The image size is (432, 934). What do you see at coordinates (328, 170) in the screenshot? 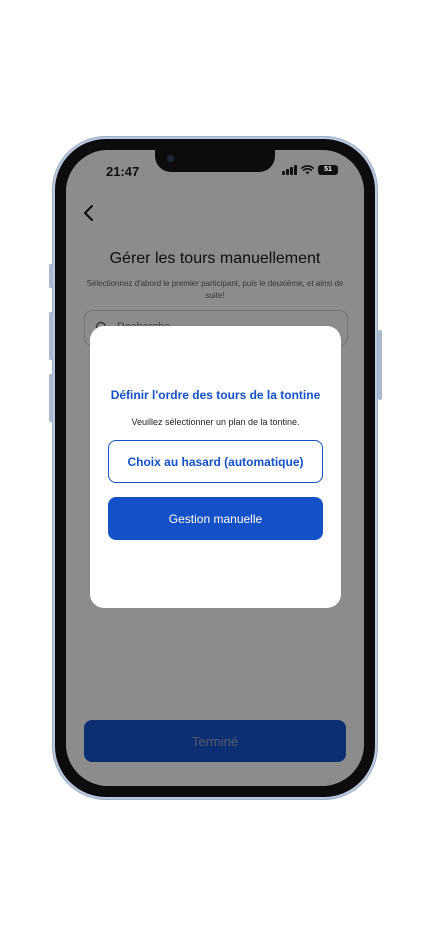
I see `battery-icon: 51` at bounding box center [328, 170].